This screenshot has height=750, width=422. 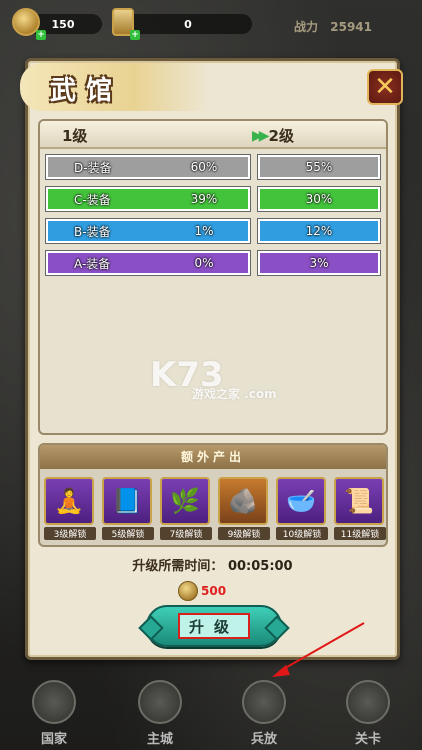 I want to click on watermark-sub: 游戏之家 .com, so click(x=234, y=394).